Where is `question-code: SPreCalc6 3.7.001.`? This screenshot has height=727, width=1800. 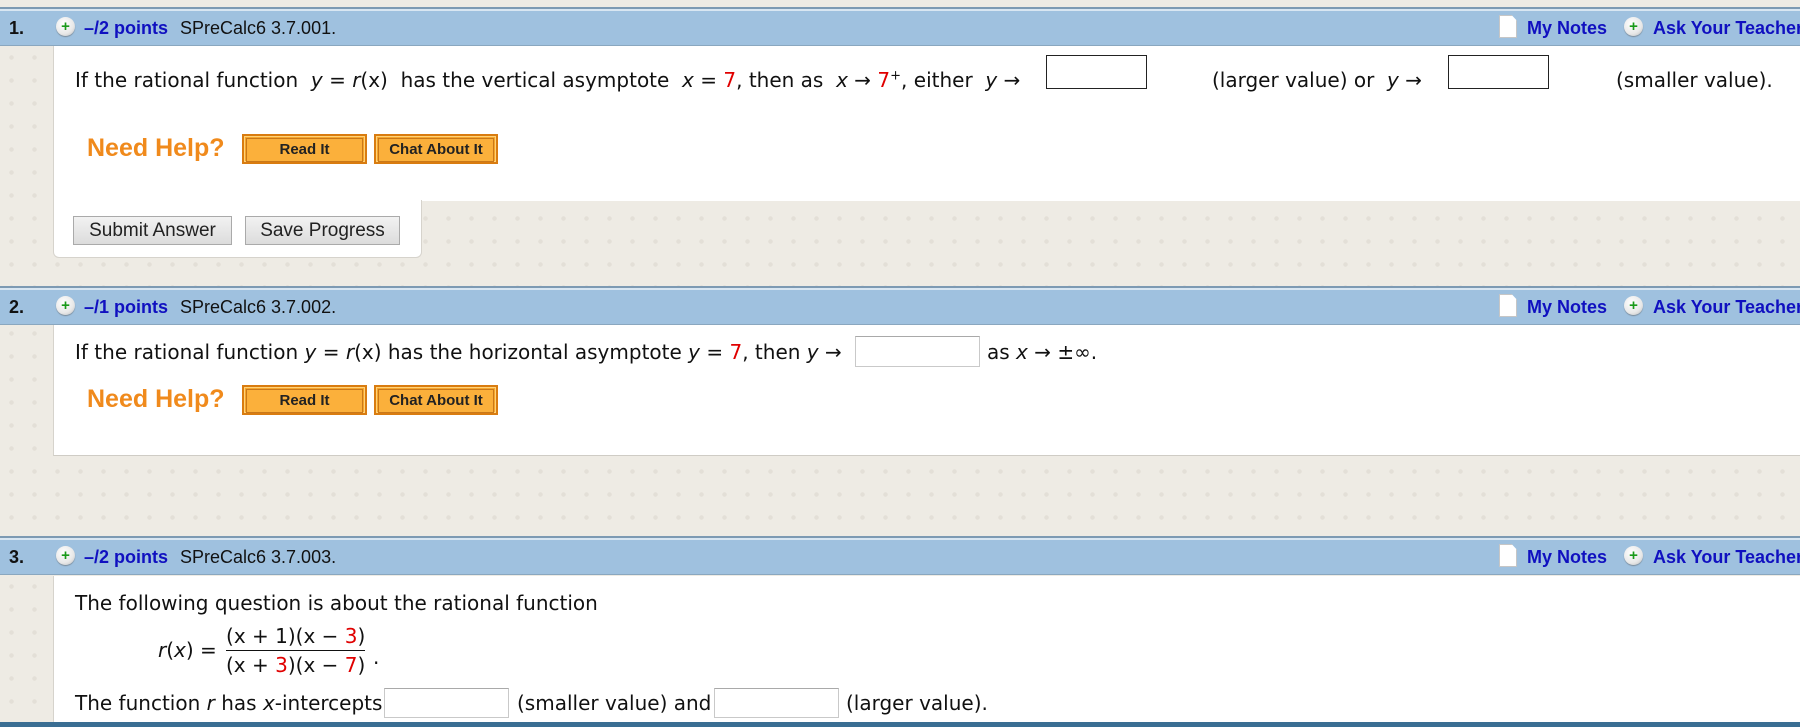 question-code: SPreCalc6 3.7.001. is located at coordinates (258, 28).